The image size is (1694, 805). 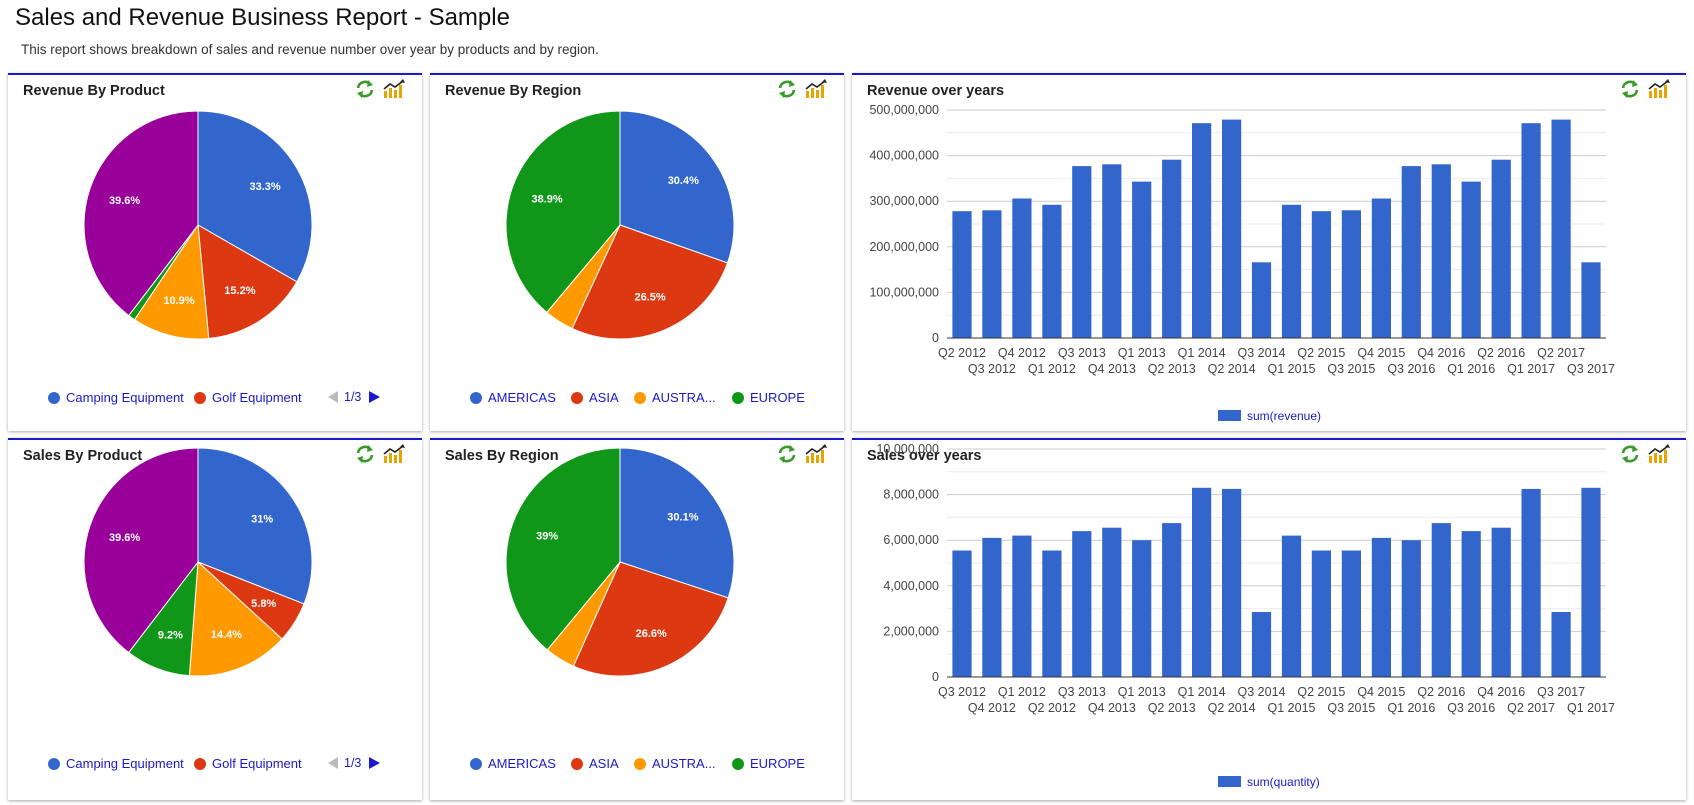 I want to click on y-tick-label: 500,000,000, so click(x=904, y=110).